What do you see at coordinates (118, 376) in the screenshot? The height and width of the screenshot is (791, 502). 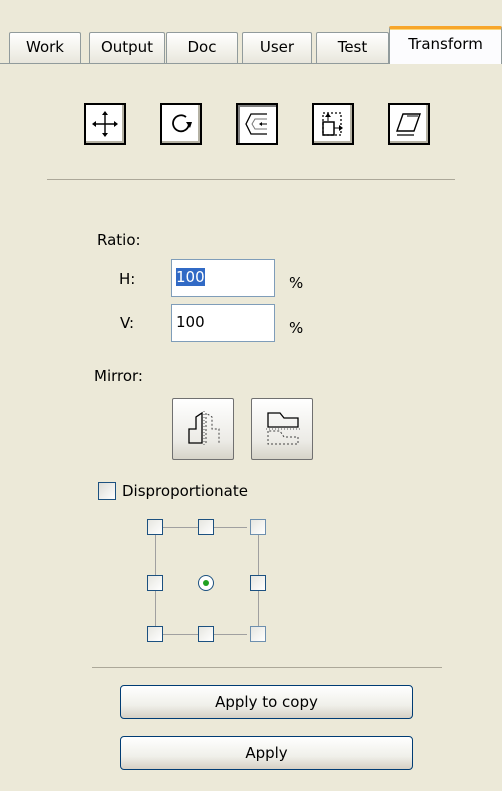 I see `mirror-label: Mirror:` at bounding box center [118, 376].